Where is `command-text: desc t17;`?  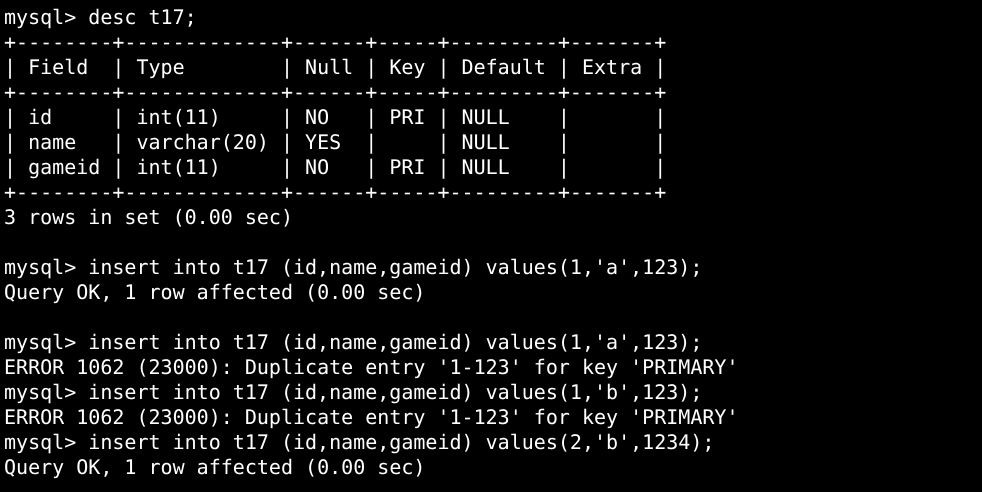 command-text: desc t17; is located at coordinates (142, 17).